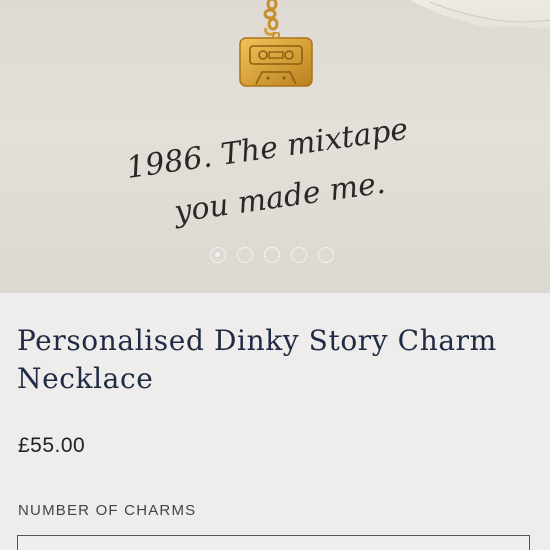 The width and height of the screenshot is (550, 550). What do you see at coordinates (257, 340) in the screenshot?
I see `product-title-line-1: Personalised Dinky Story Charm` at bounding box center [257, 340].